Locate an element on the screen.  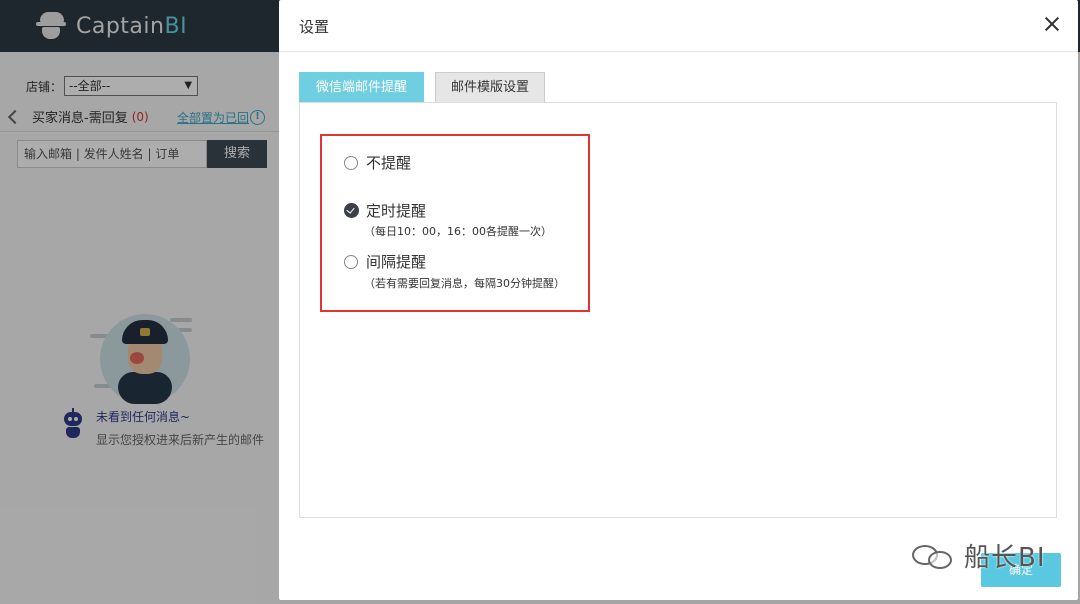
option-interval-reminder: 间隔提醒 is located at coordinates (385, 261).